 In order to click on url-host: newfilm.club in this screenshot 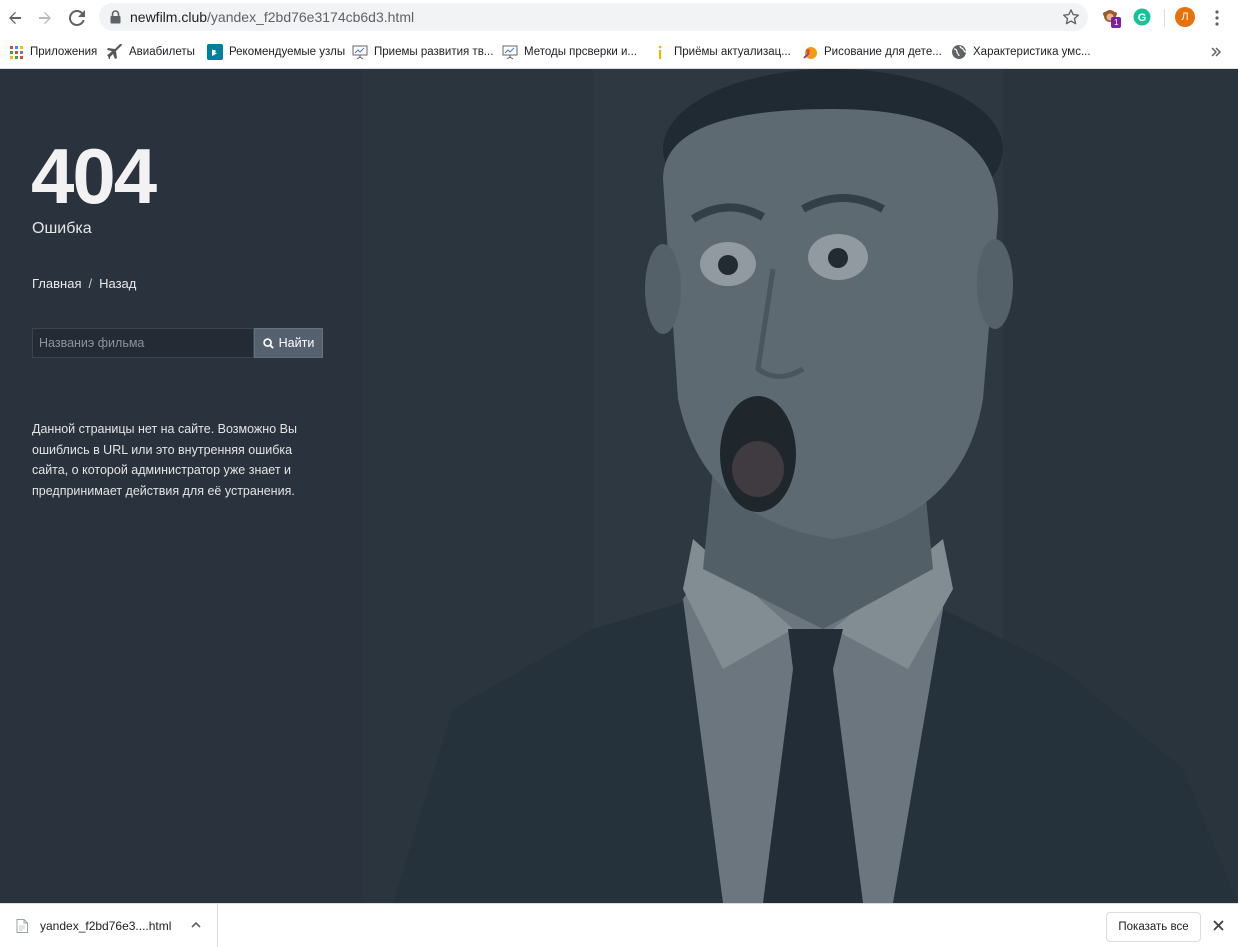, I will do `click(169, 17)`.